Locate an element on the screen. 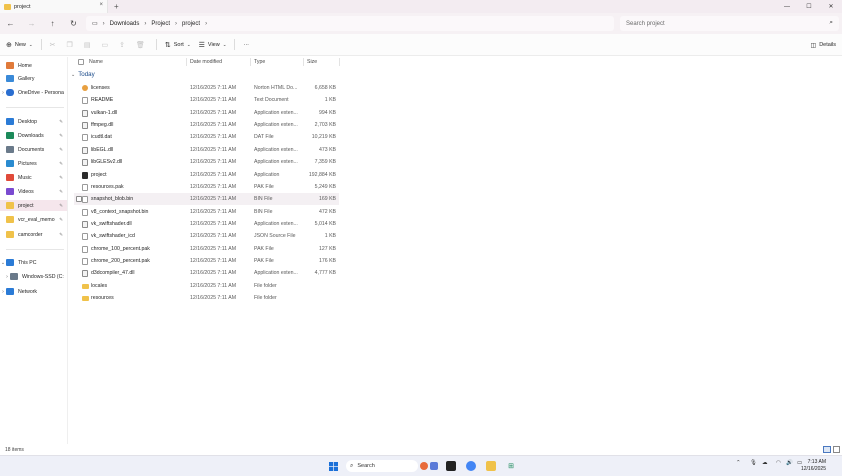 The width and height of the screenshot is (842, 476). minimize-button: — is located at coordinates (787, 6).